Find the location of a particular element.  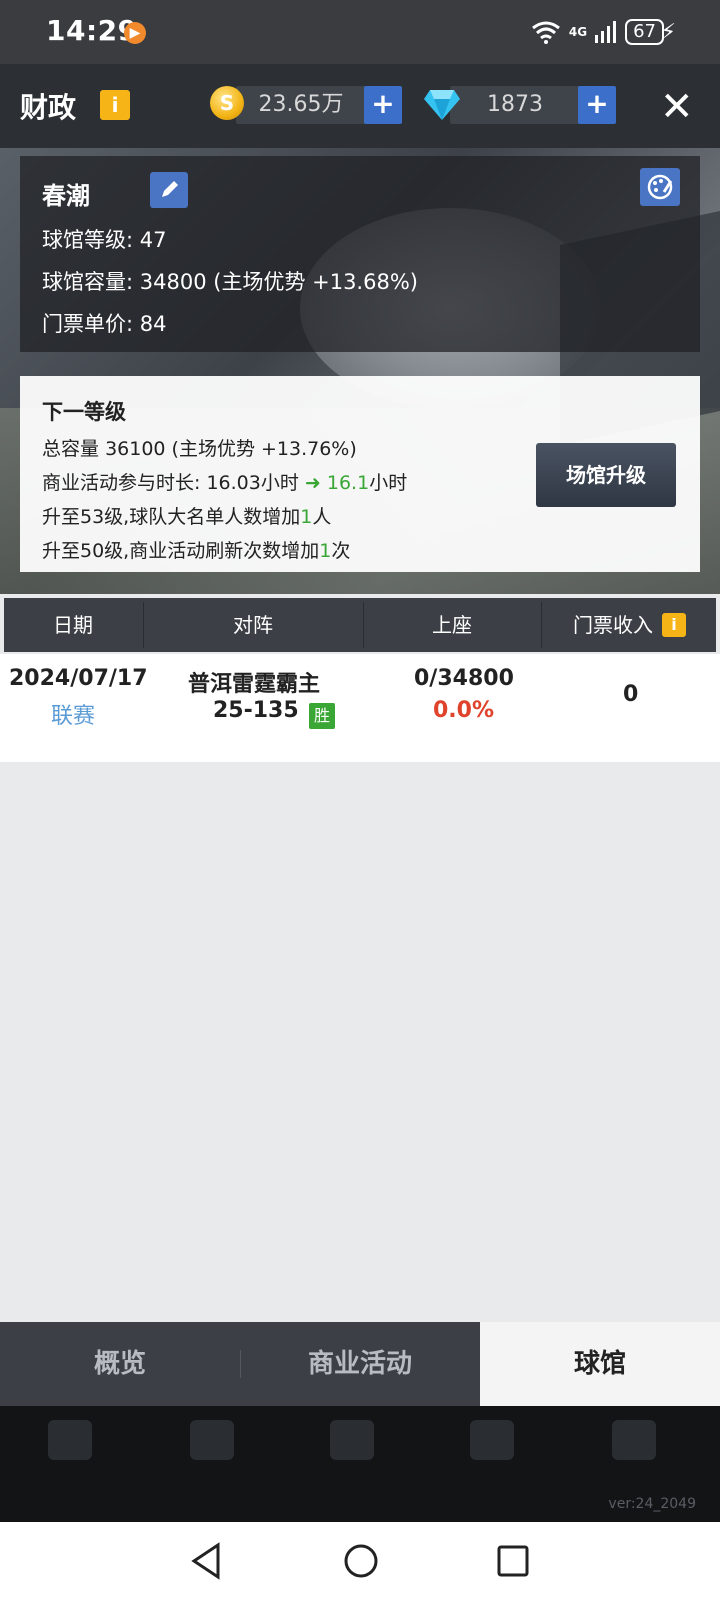

venue-capacity-label: 球馆容量: is located at coordinates (88, 282).